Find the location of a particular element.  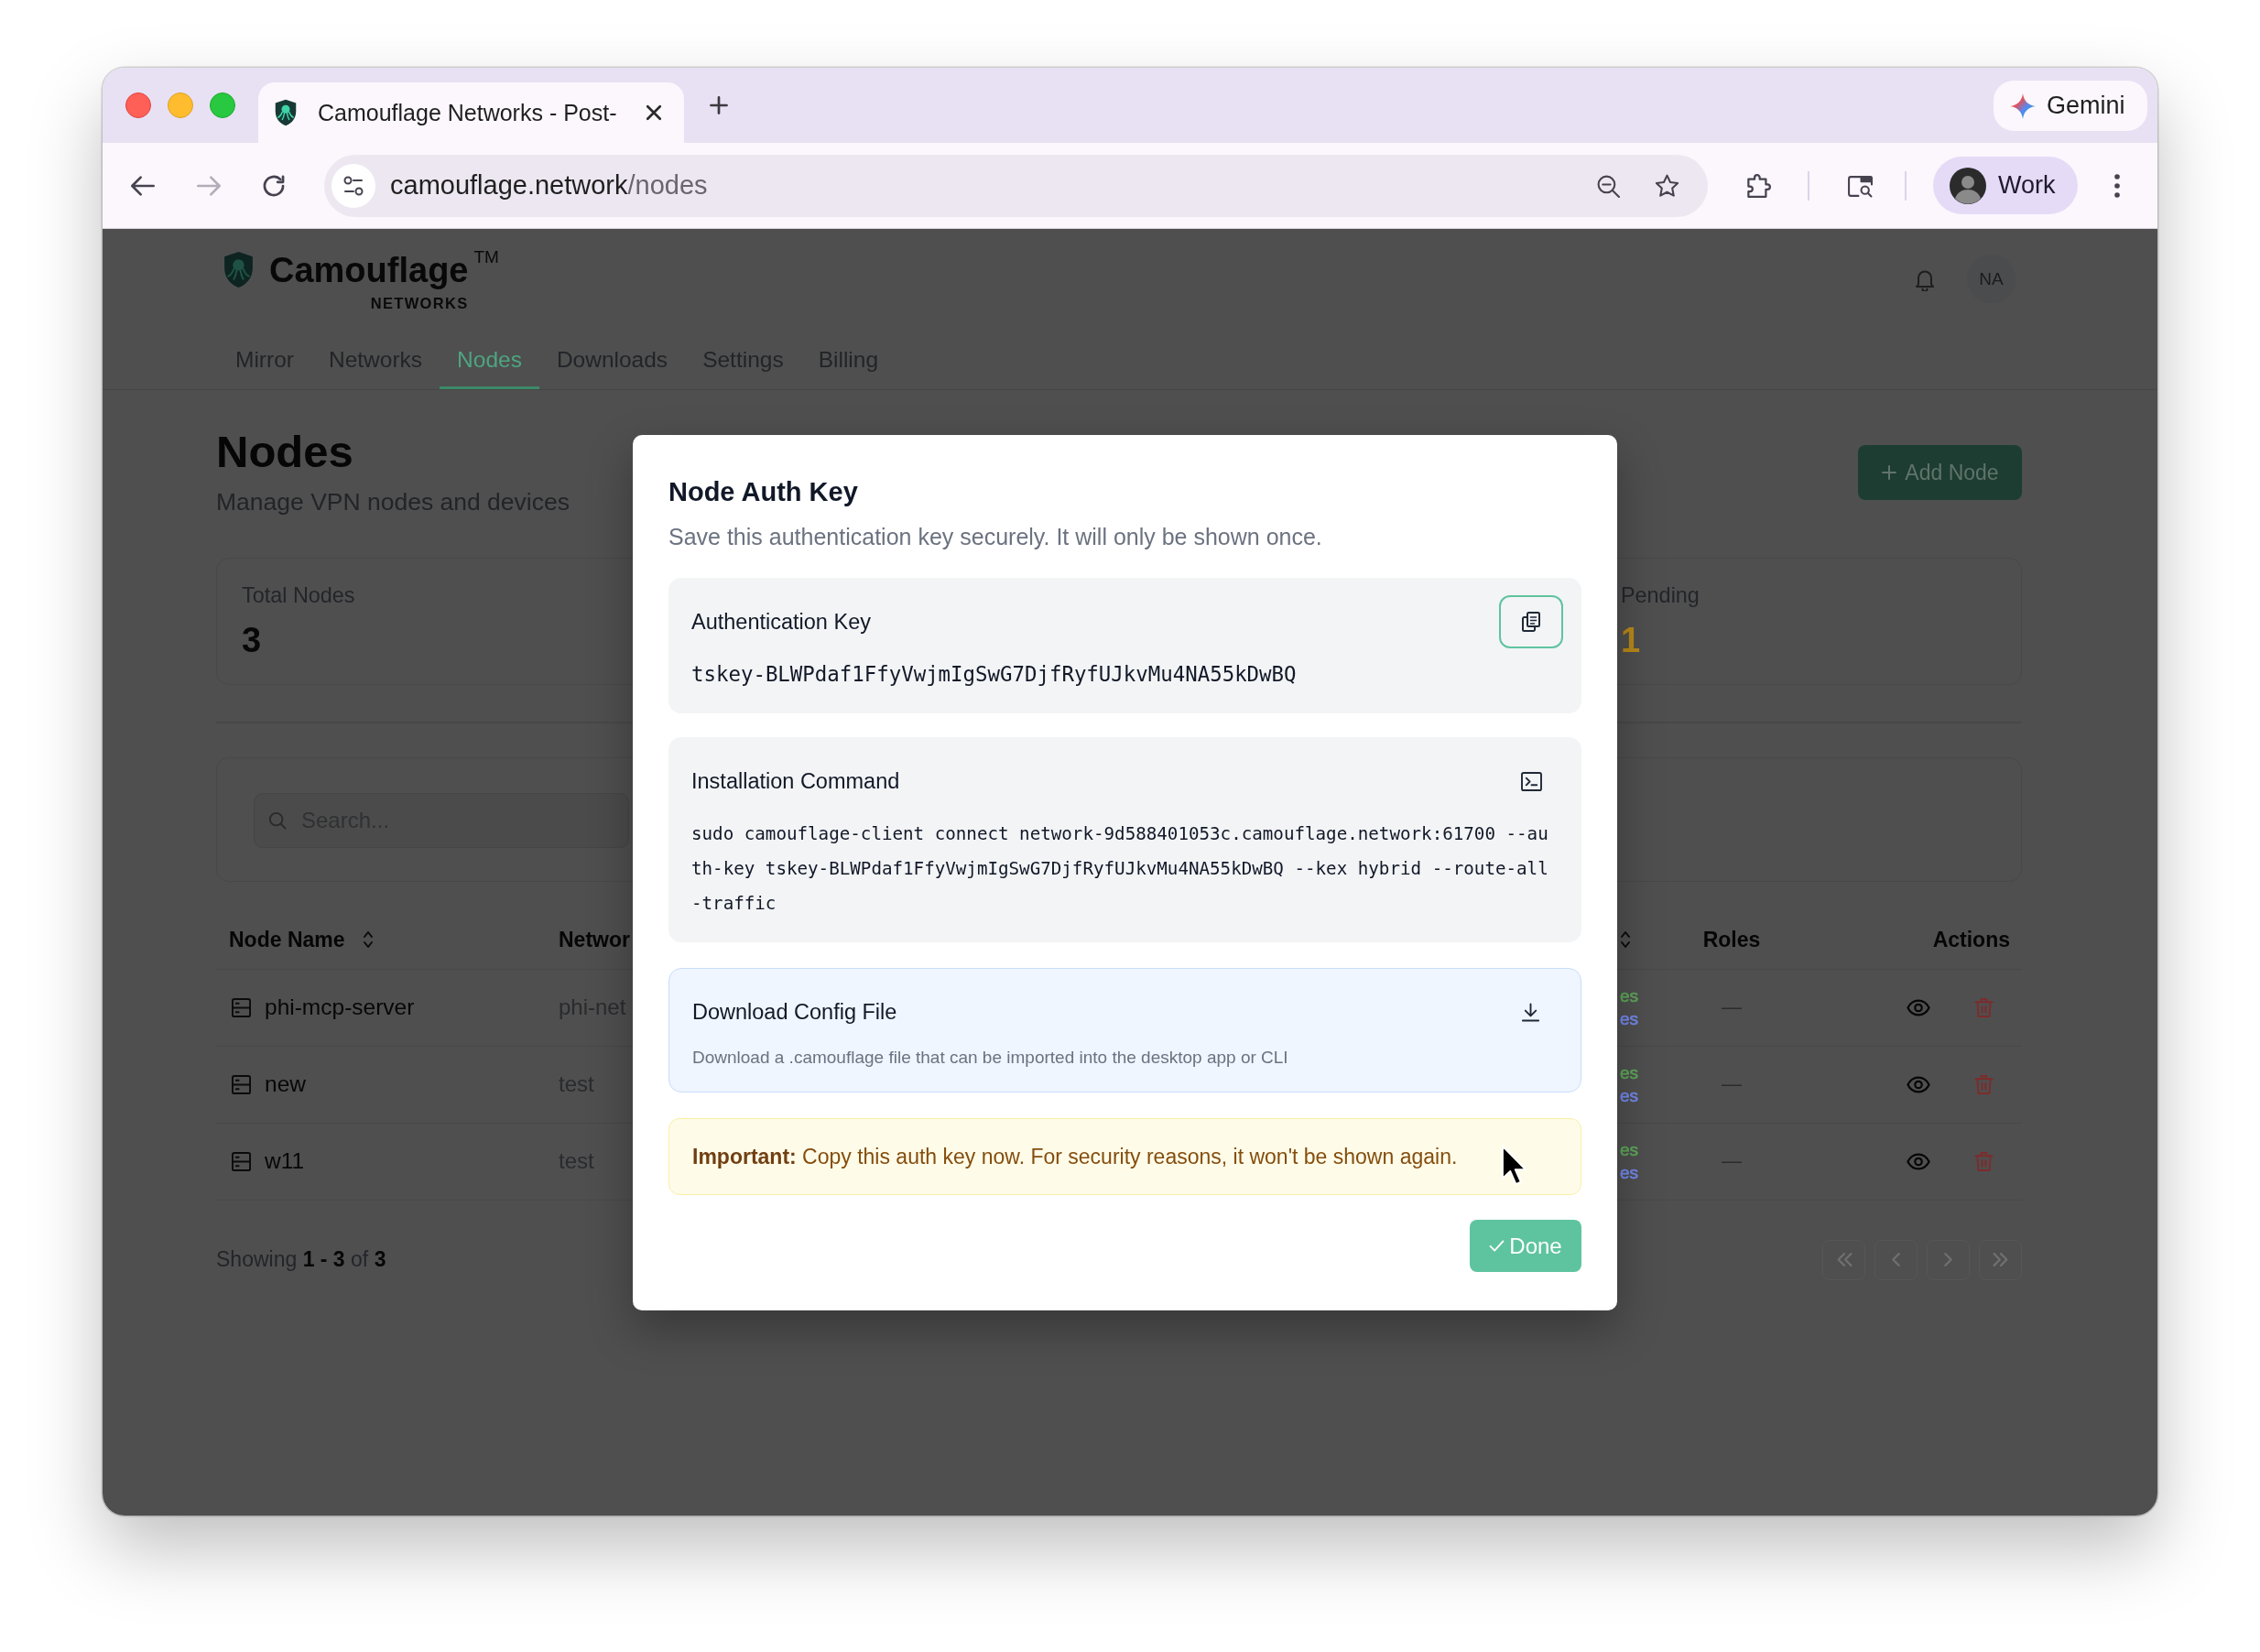

close-icon is located at coordinates (654, 113).